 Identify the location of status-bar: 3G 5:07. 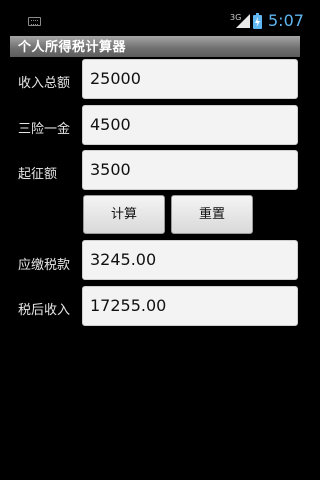
(160, 16).